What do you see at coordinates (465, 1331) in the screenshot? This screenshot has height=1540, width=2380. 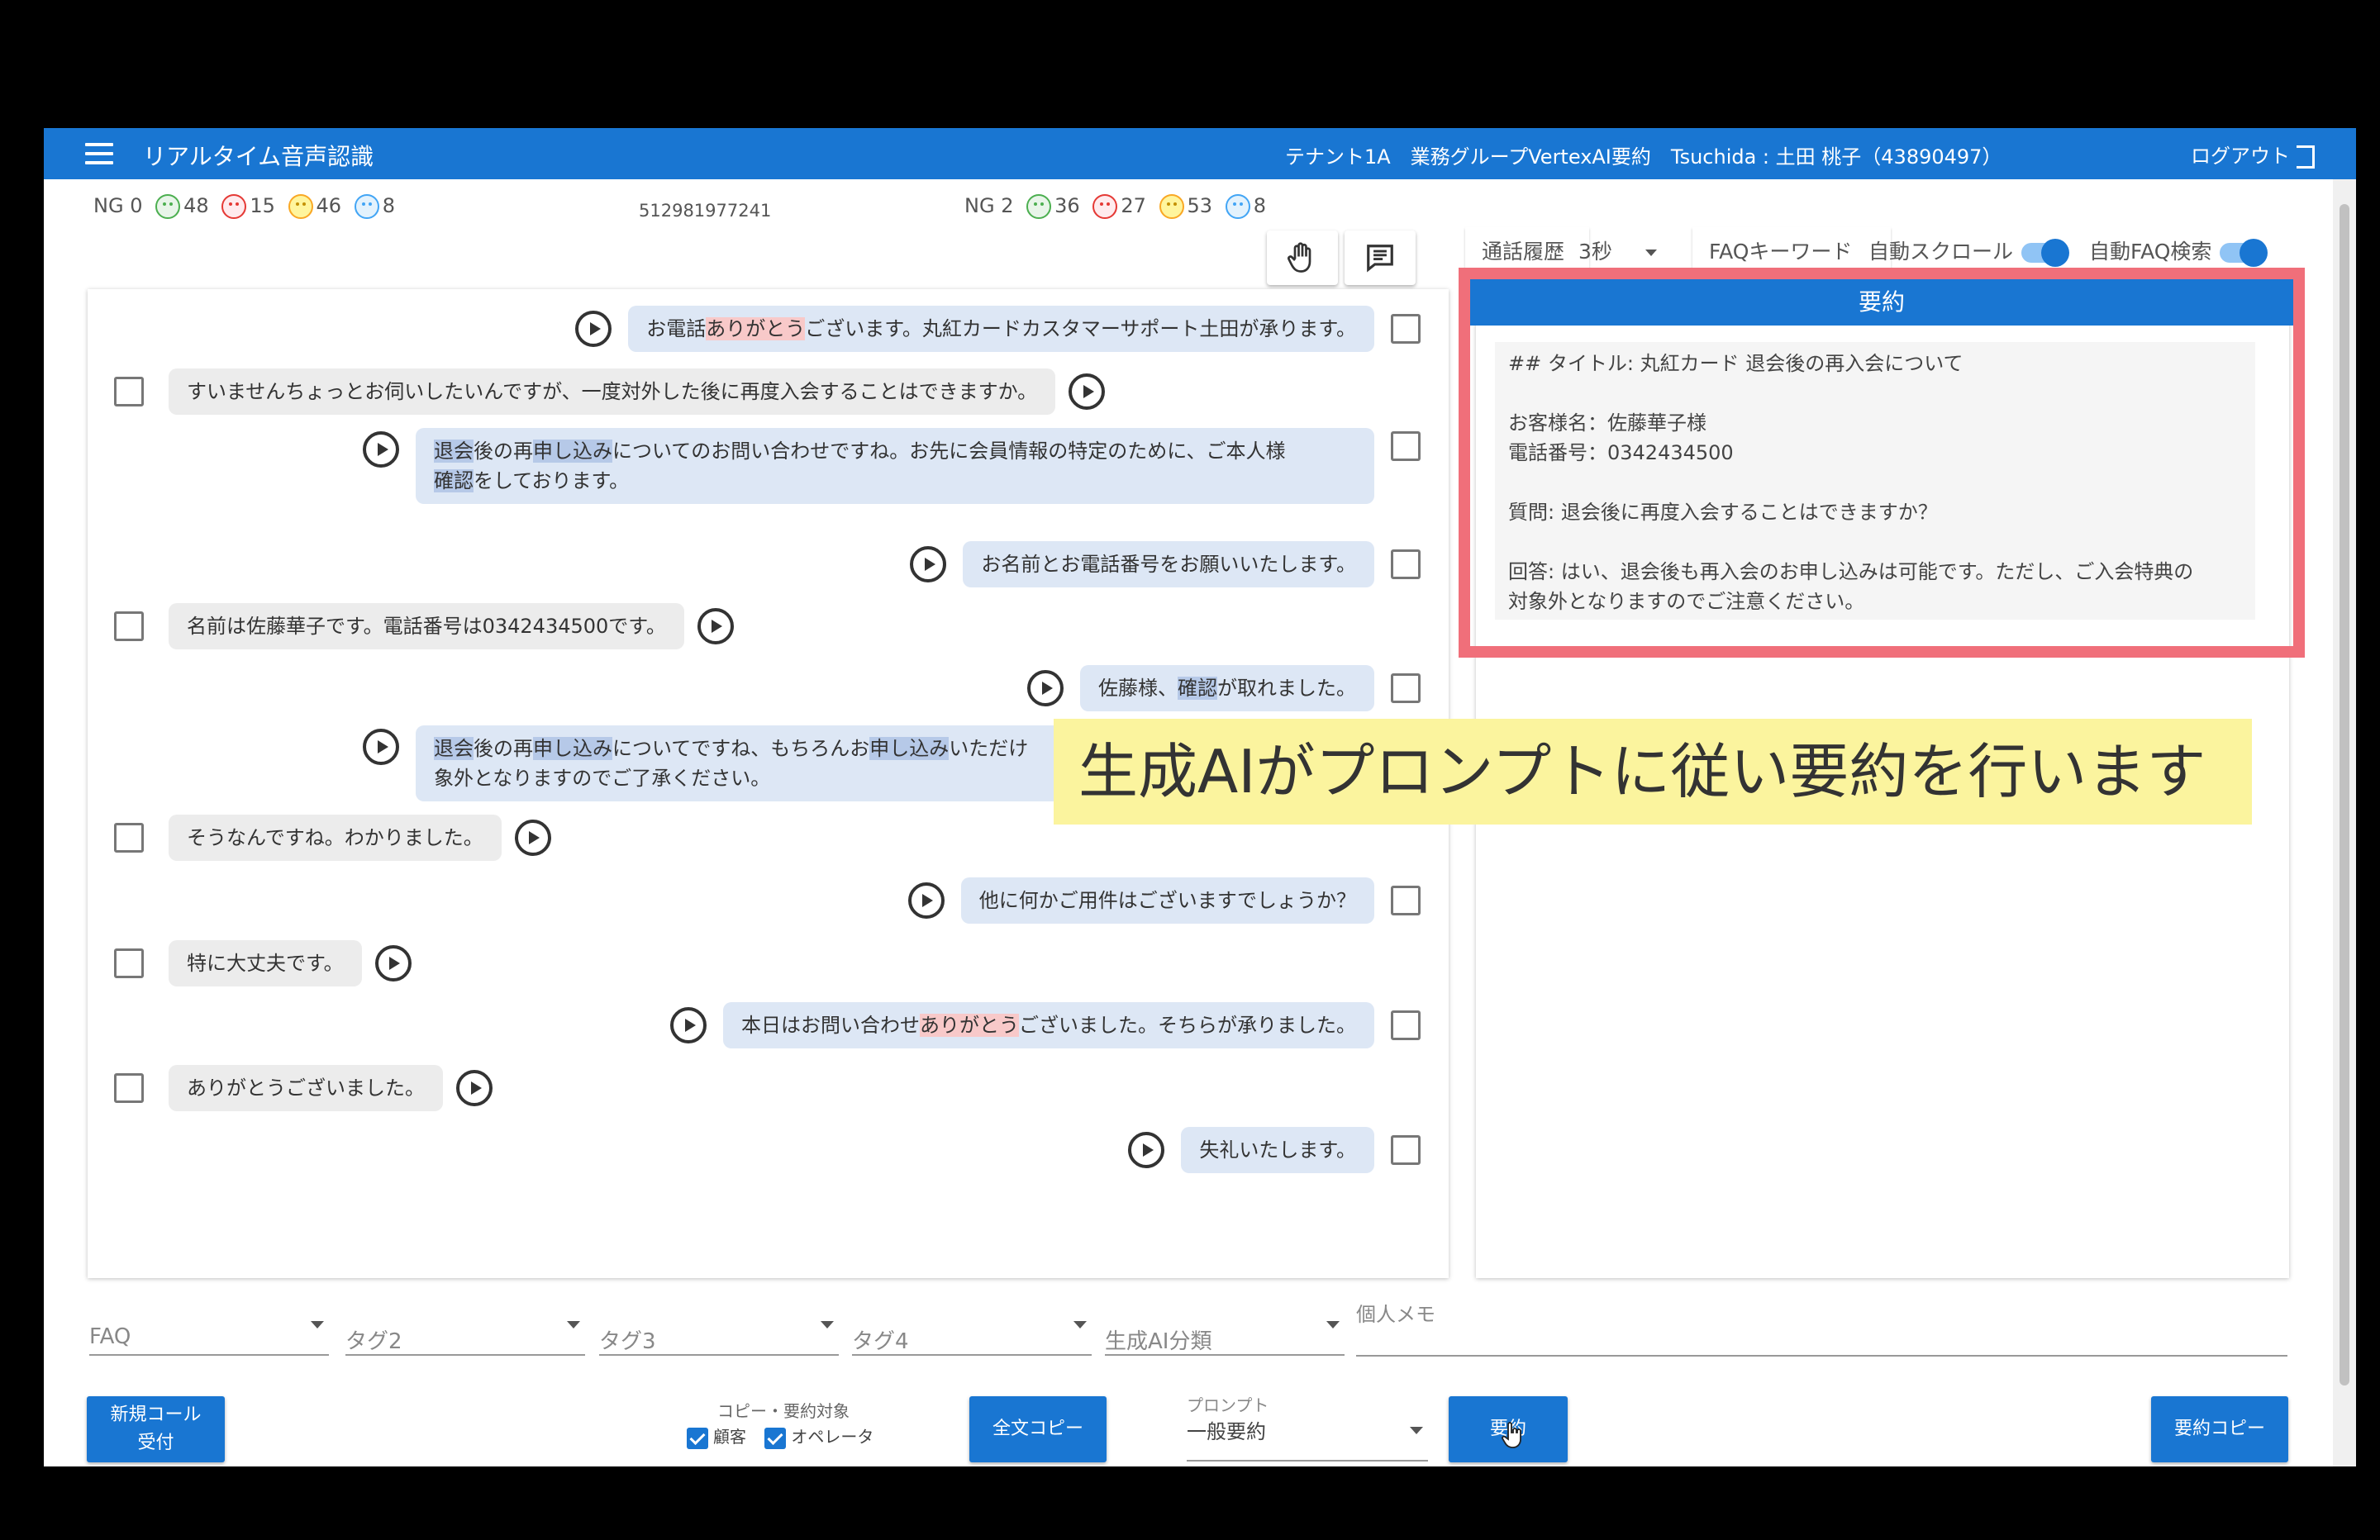 I see `tag2-select: タグ2` at bounding box center [465, 1331].